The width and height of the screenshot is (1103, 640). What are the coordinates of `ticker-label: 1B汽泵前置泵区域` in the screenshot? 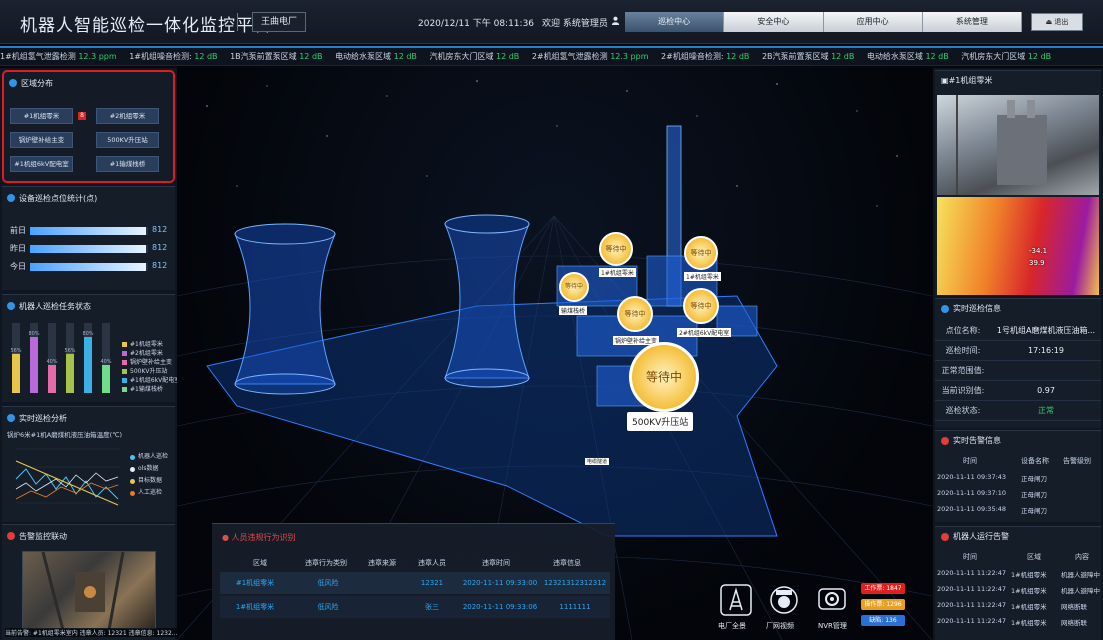 It's located at (263, 56).